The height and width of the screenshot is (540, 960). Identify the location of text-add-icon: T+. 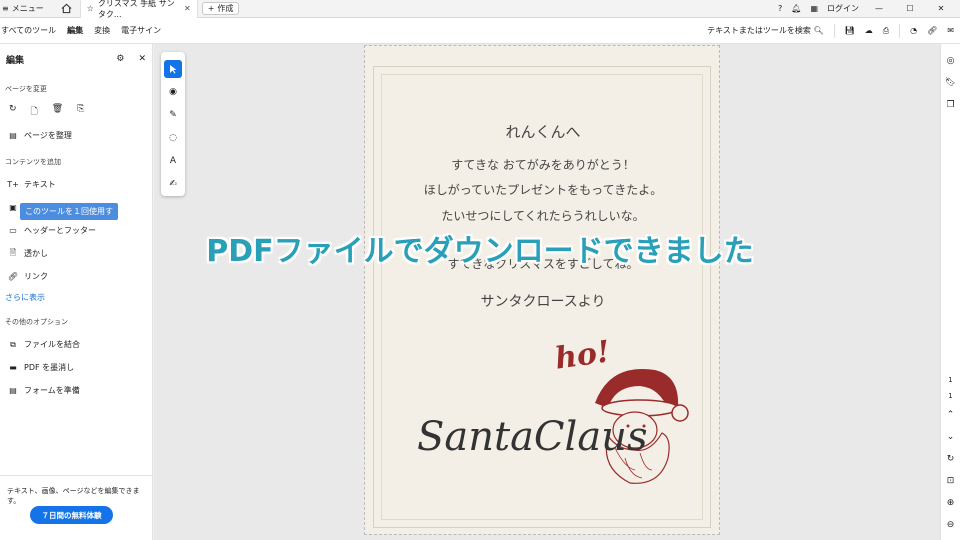
(13, 184).